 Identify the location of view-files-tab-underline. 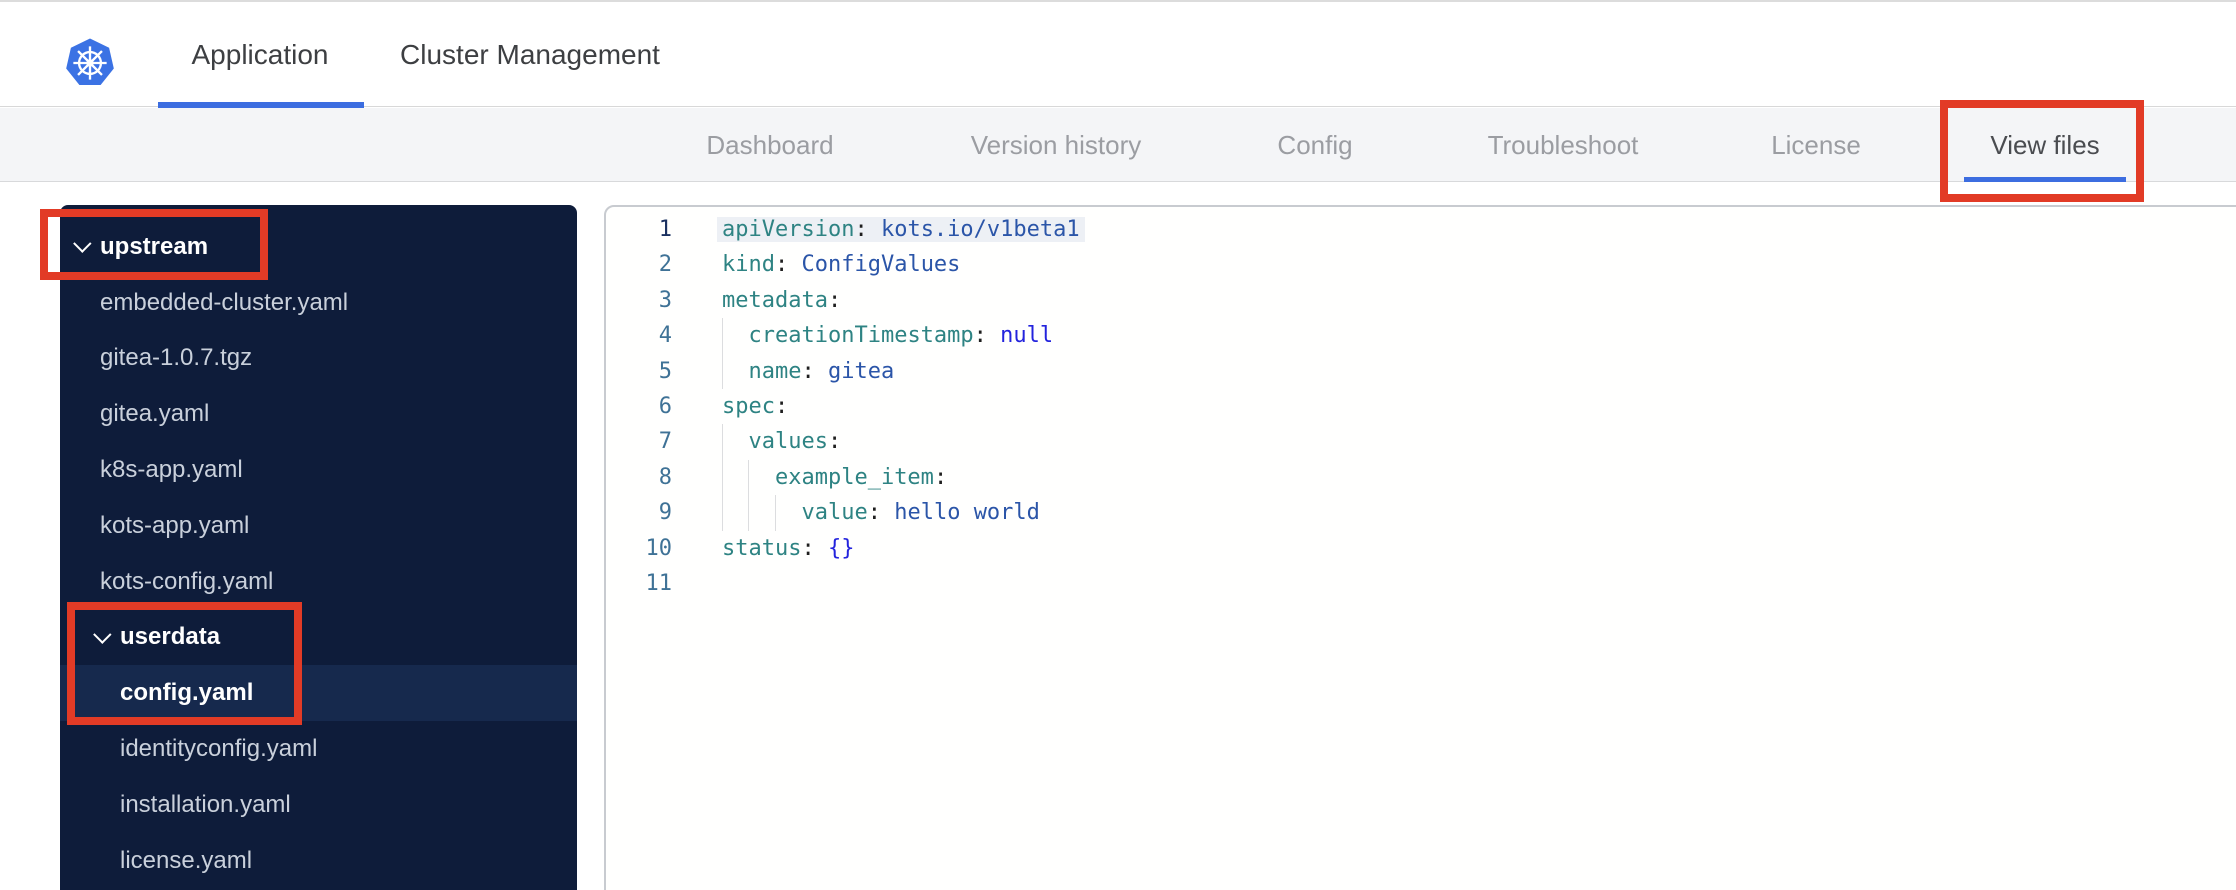
(2045, 179).